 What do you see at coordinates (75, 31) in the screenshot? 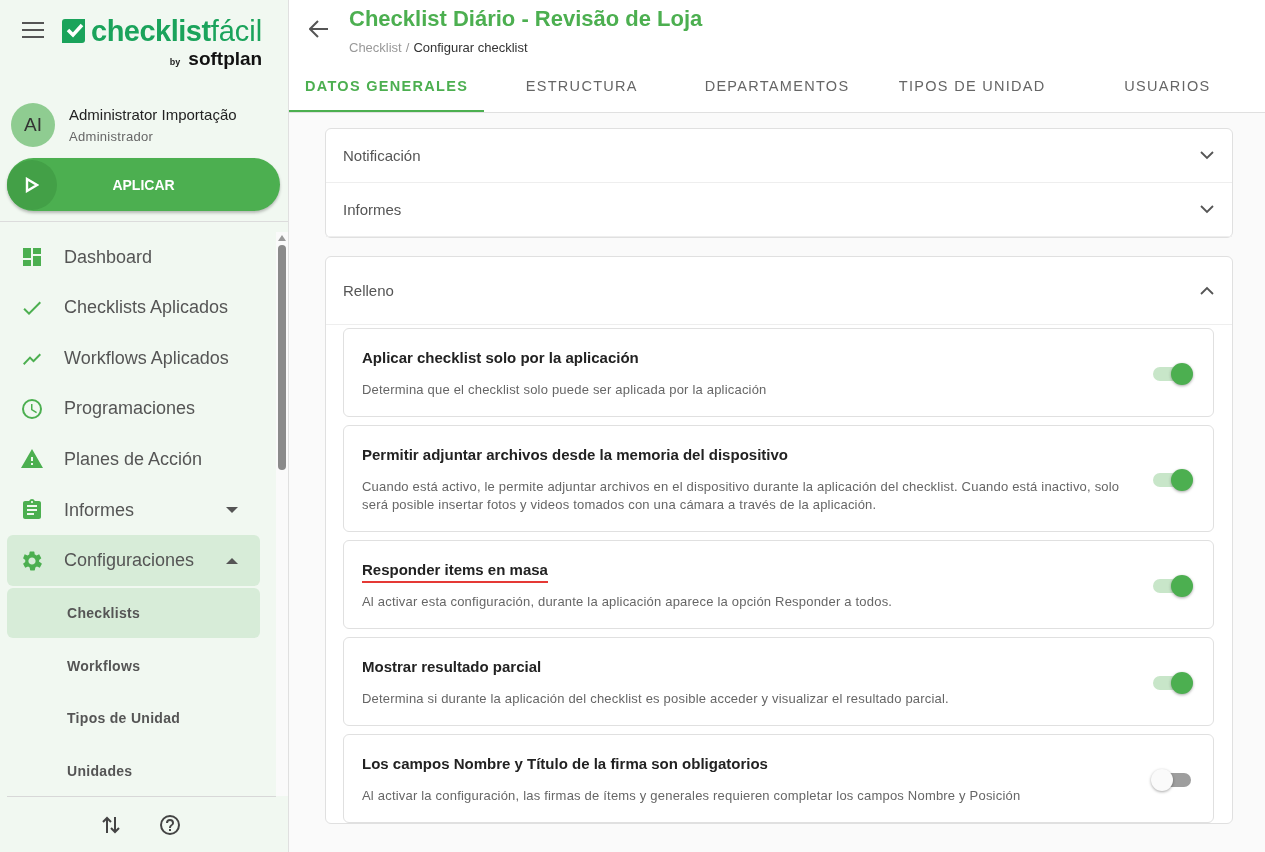
I see `checkbox-logo-icon` at bounding box center [75, 31].